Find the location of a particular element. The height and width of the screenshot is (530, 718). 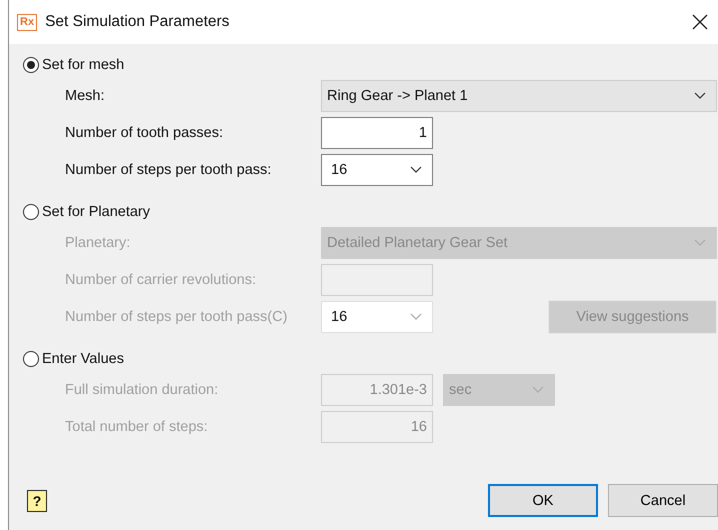

field-label: Planetary: is located at coordinates (98, 242).